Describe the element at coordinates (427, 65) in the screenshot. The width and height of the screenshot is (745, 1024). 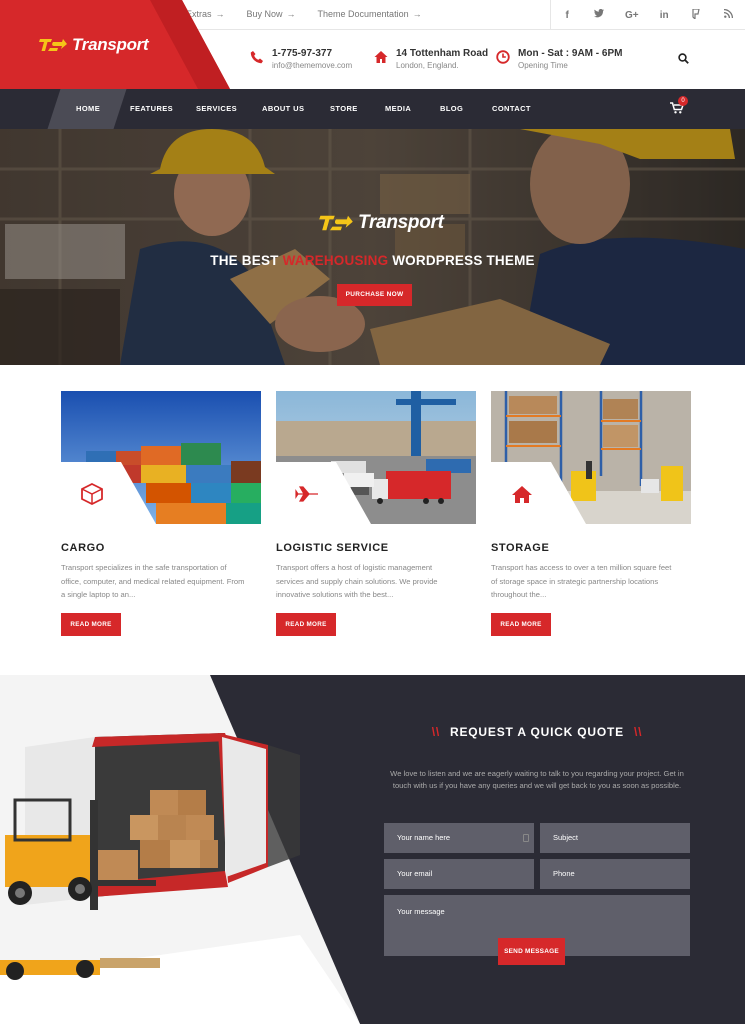
I see `address-city: London, England.` at that location.